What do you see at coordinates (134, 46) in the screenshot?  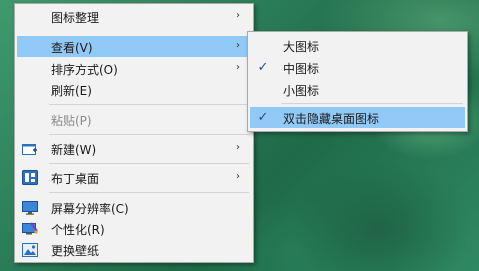 I see `menu-item-view: 查看(V) ›` at bounding box center [134, 46].